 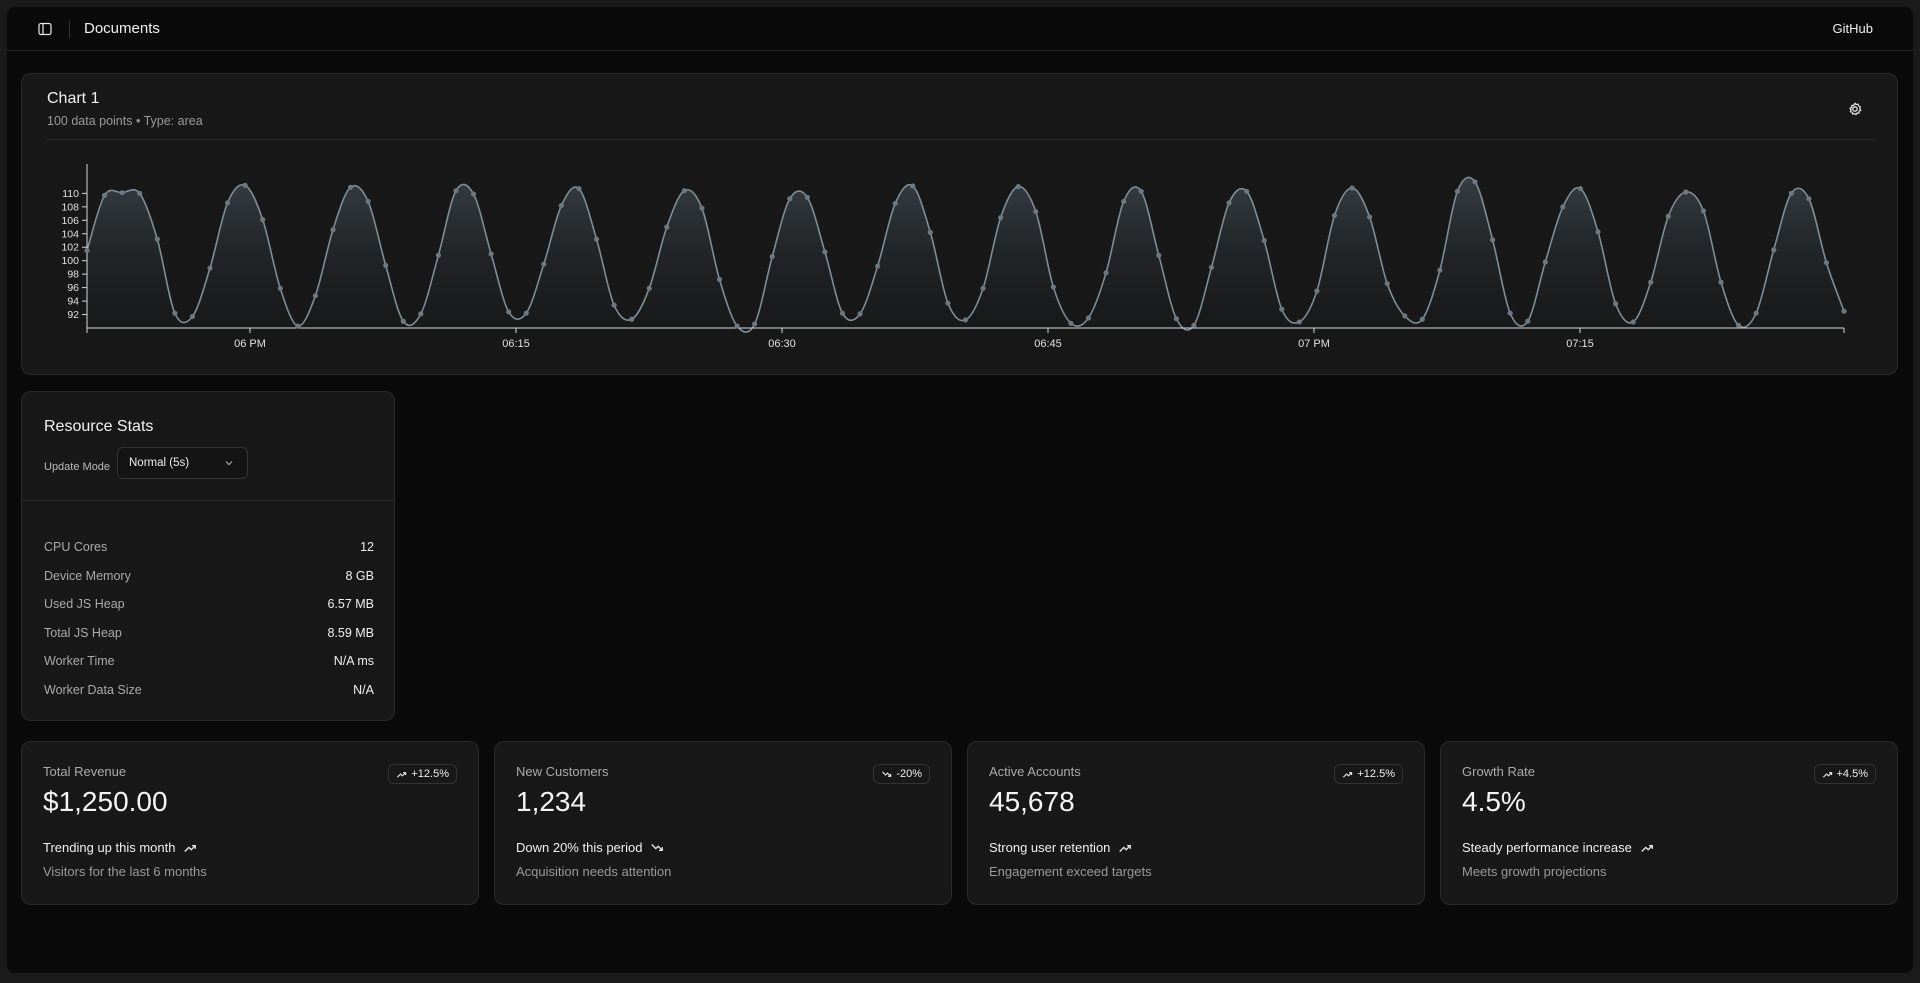 What do you see at coordinates (73, 288) in the screenshot?
I see `y-tick-label: 96` at bounding box center [73, 288].